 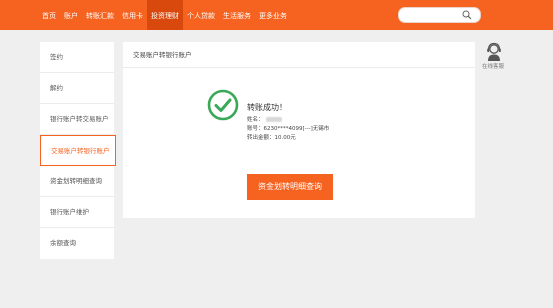 I want to click on account-line: 账号：6230****4099[---]无锡市, so click(x=288, y=129).